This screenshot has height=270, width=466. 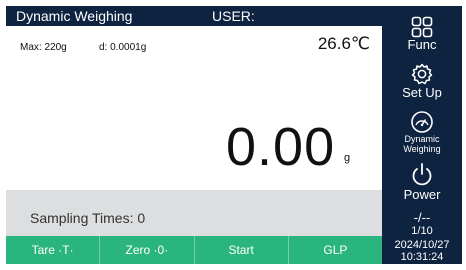 What do you see at coordinates (422, 194) in the screenshot?
I see `power-label: Power` at bounding box center [422, 194].